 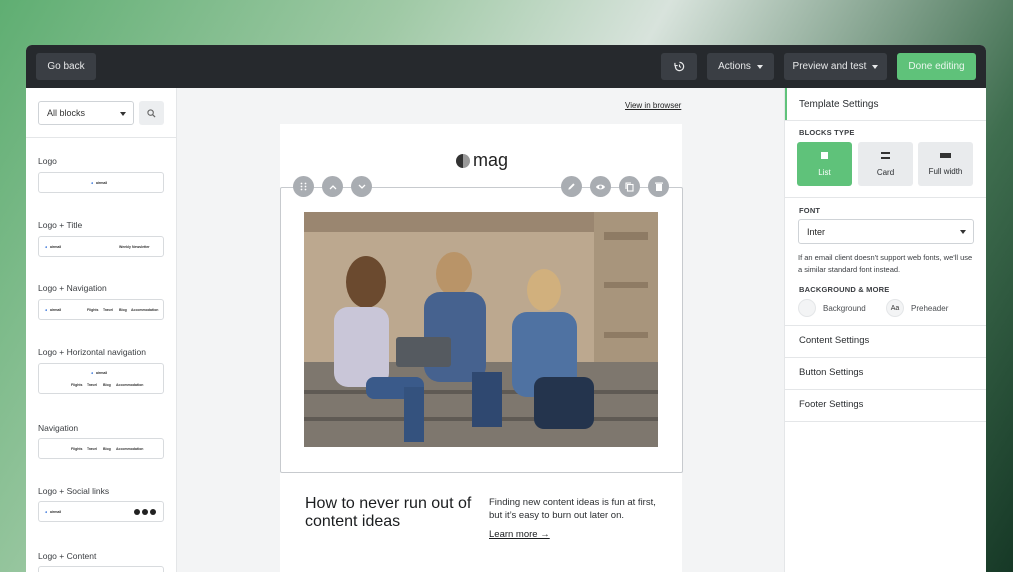 I want to click on history-icon, so click(x=678, y=66).